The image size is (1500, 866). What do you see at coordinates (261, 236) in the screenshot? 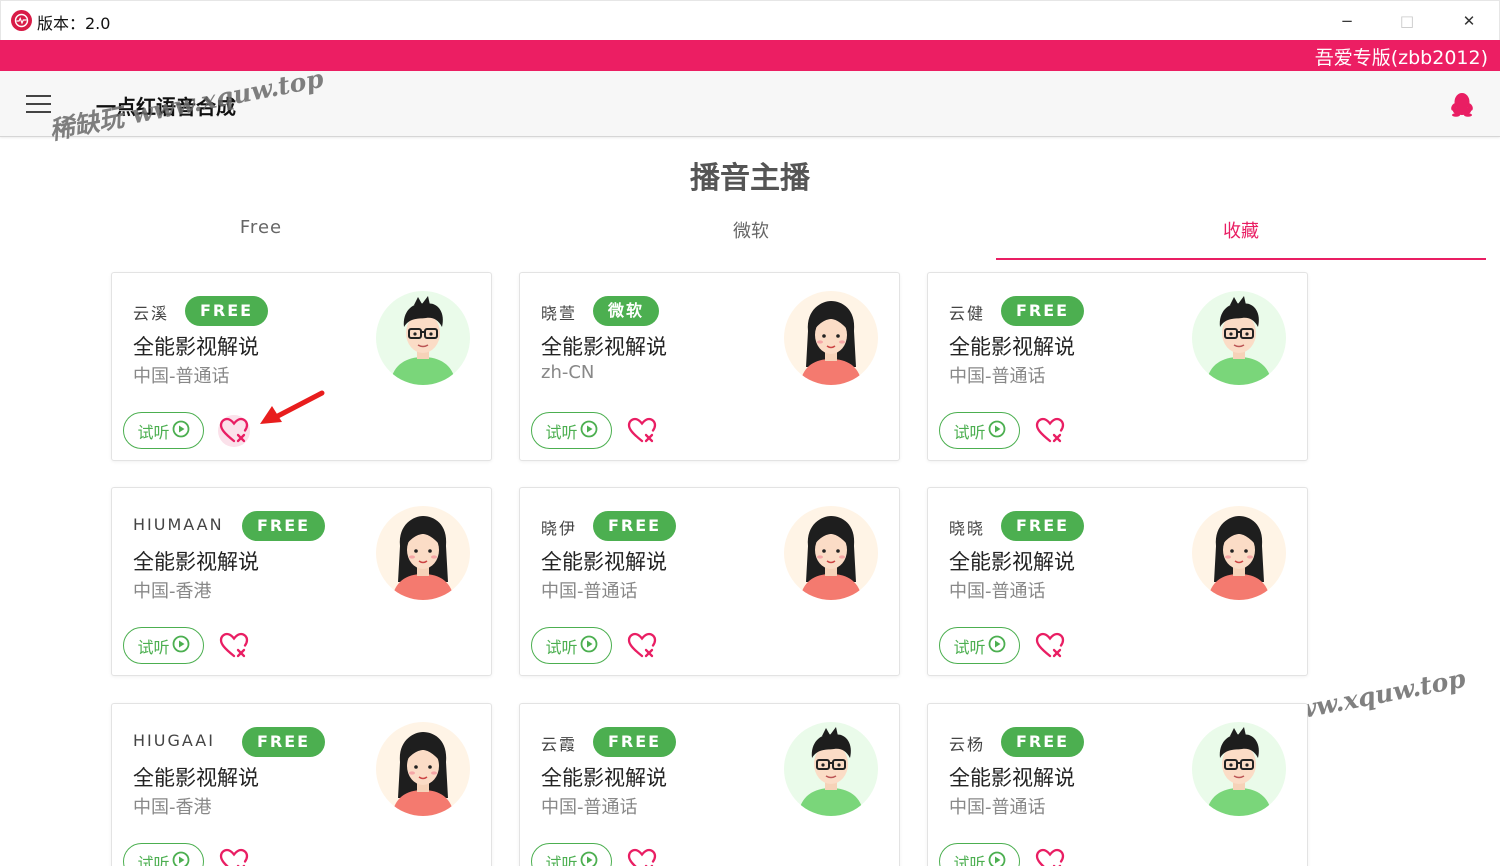
I see `tab-free: Free` at bounding box center [261, 236].